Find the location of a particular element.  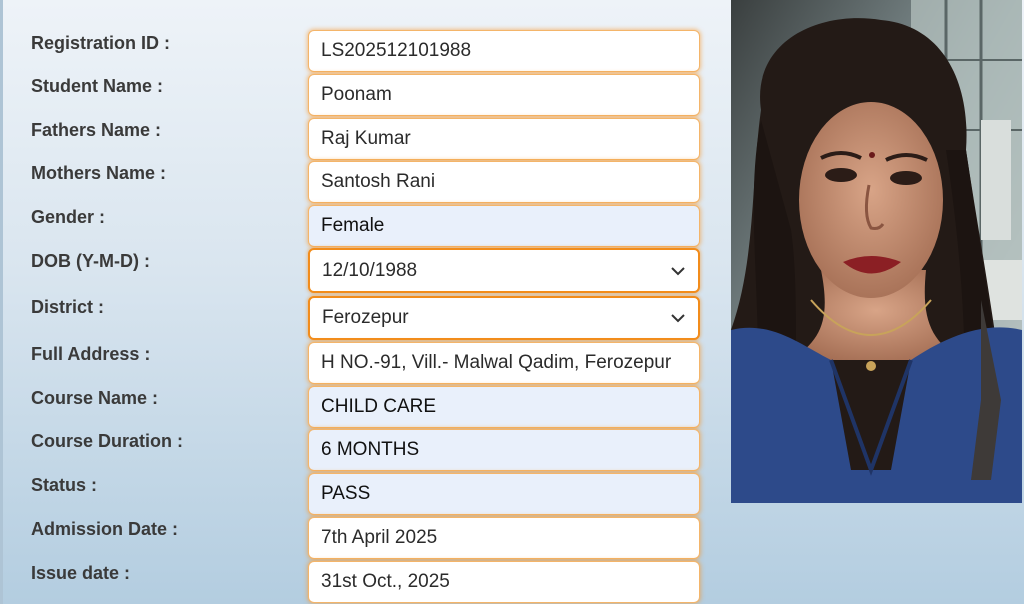

course-name-field: CHILD CARE is located at coordinates (504, 407).